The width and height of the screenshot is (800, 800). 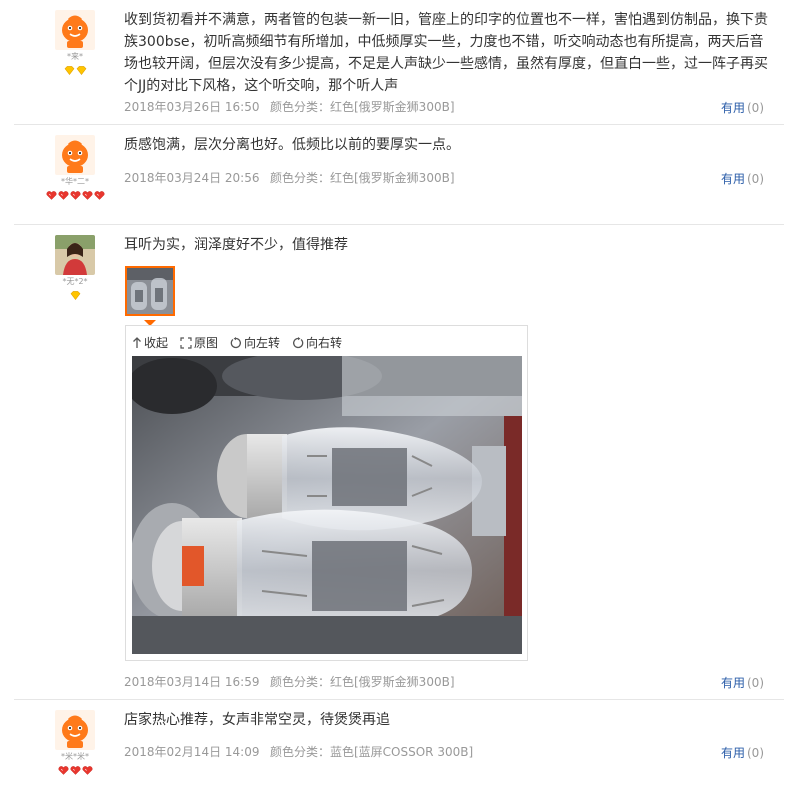 I want to click on reviewer-info: *米*米*, so click(x=75, y=744).